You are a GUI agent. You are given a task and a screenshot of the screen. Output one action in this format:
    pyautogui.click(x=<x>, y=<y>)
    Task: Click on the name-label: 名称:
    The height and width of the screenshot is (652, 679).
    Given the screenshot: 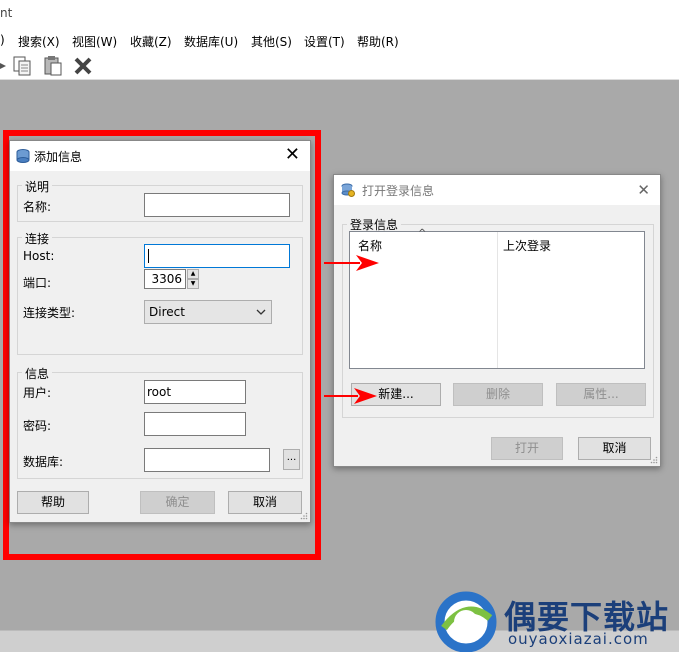 What is the action you would take?
    pyautogui.click(x=37, y=207)
    